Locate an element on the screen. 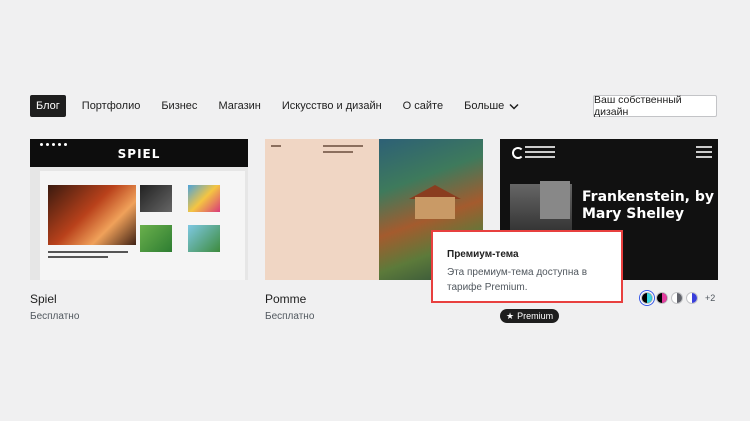 This screenshot has width=750, height=421. thumb-logo: SPIEL is located at coordinates (139, 154).